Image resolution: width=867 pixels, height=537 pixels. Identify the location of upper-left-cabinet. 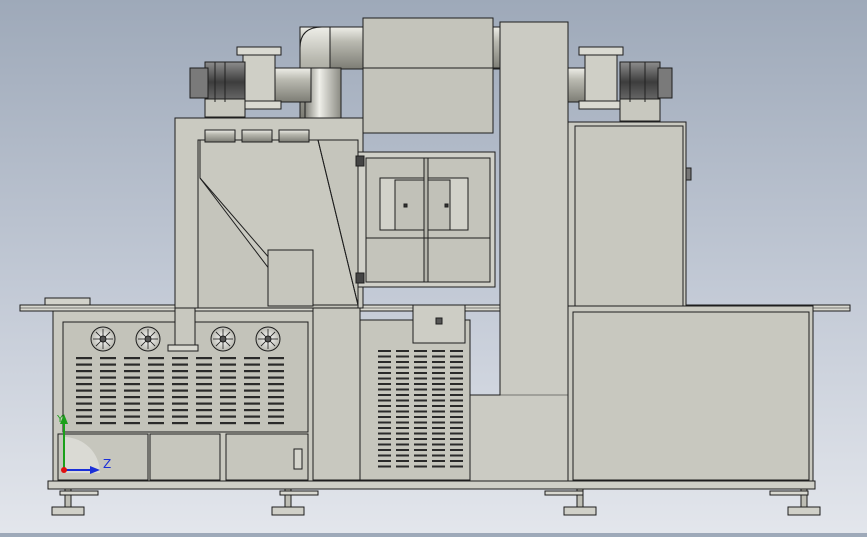
(269, 213).